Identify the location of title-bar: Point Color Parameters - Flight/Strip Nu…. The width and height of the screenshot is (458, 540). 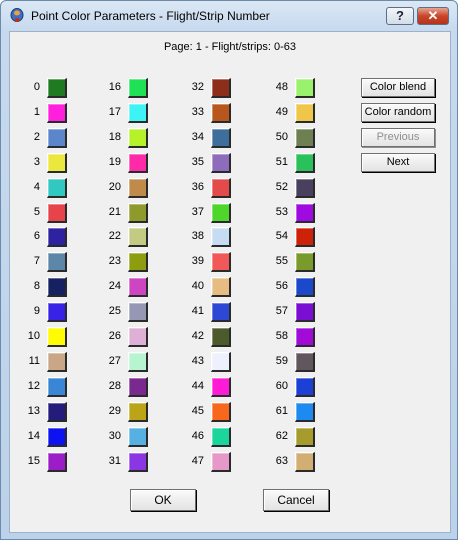
(229, 16).